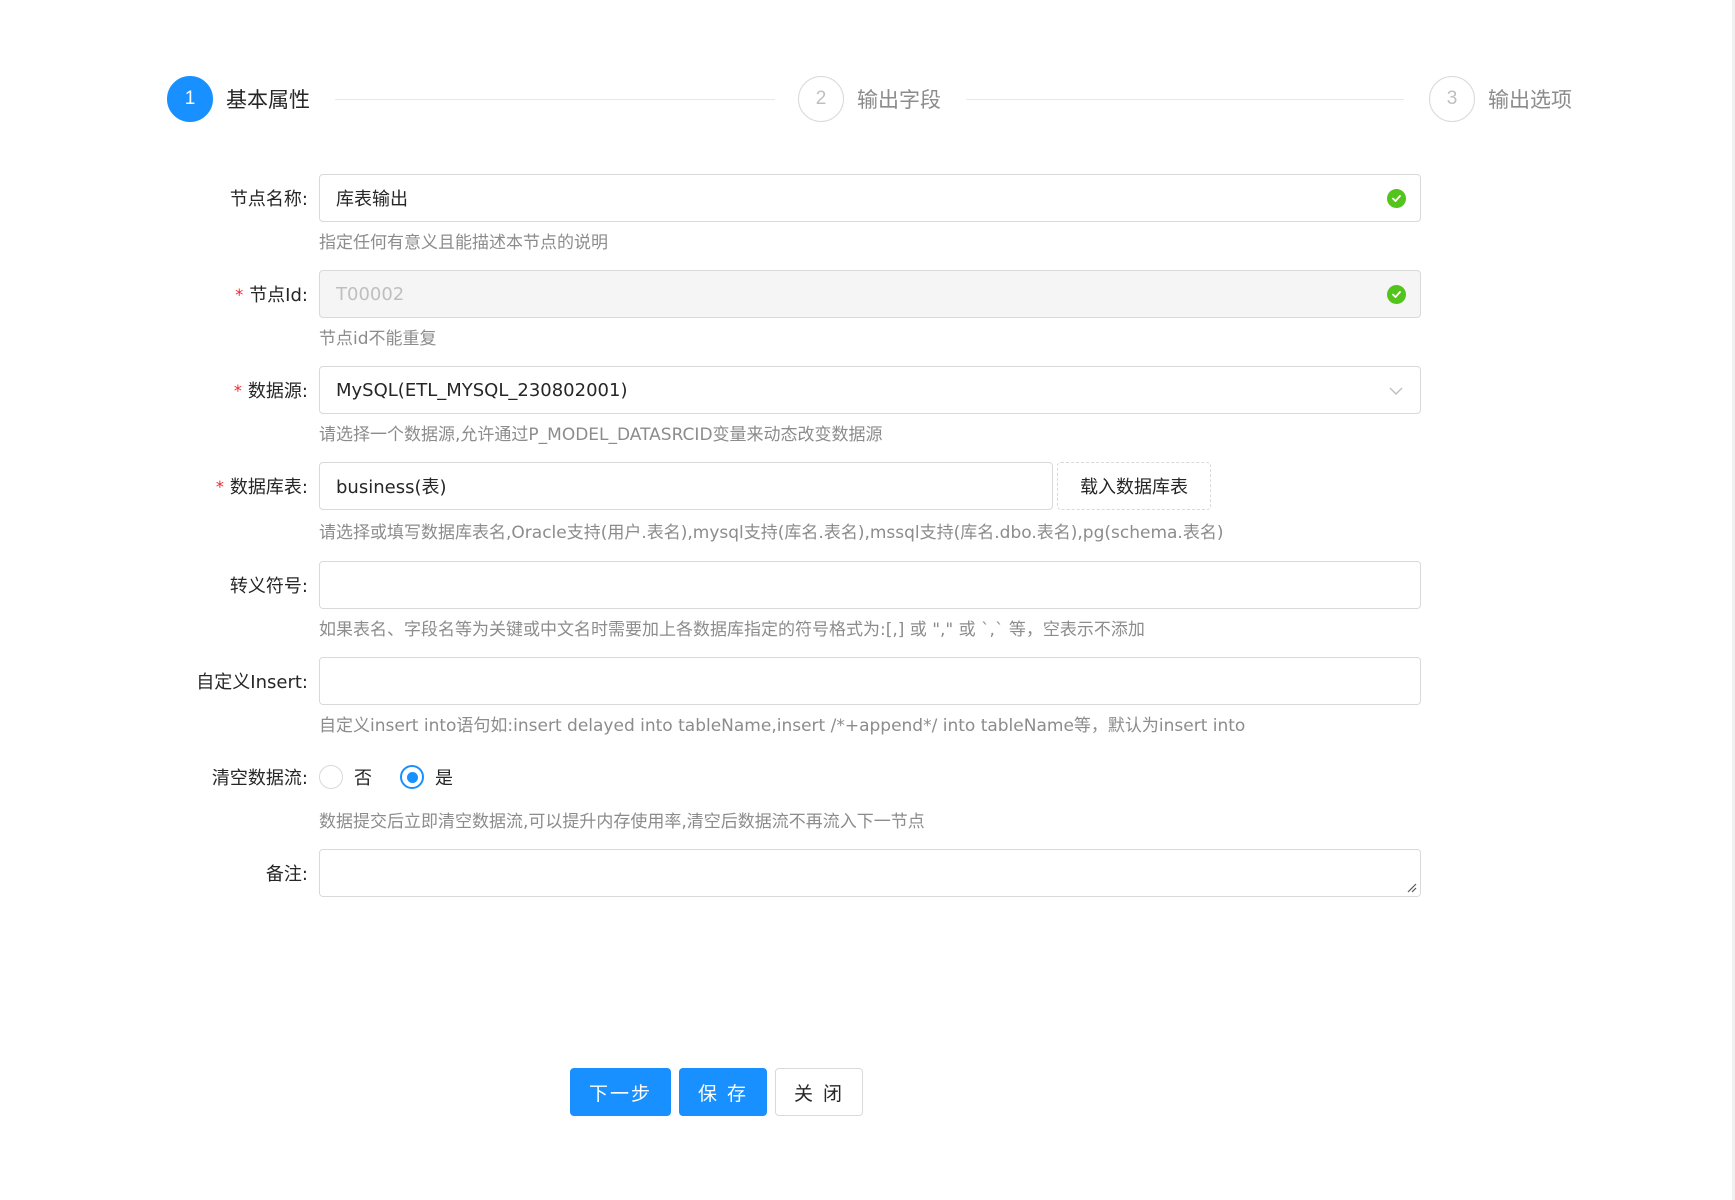 The width and height of the screenshot is (1735, 1200). What do you see at coordinates (899, 100) in the screenshot?
I see `step-title: 输出字段` at bounding box center [899, 100].